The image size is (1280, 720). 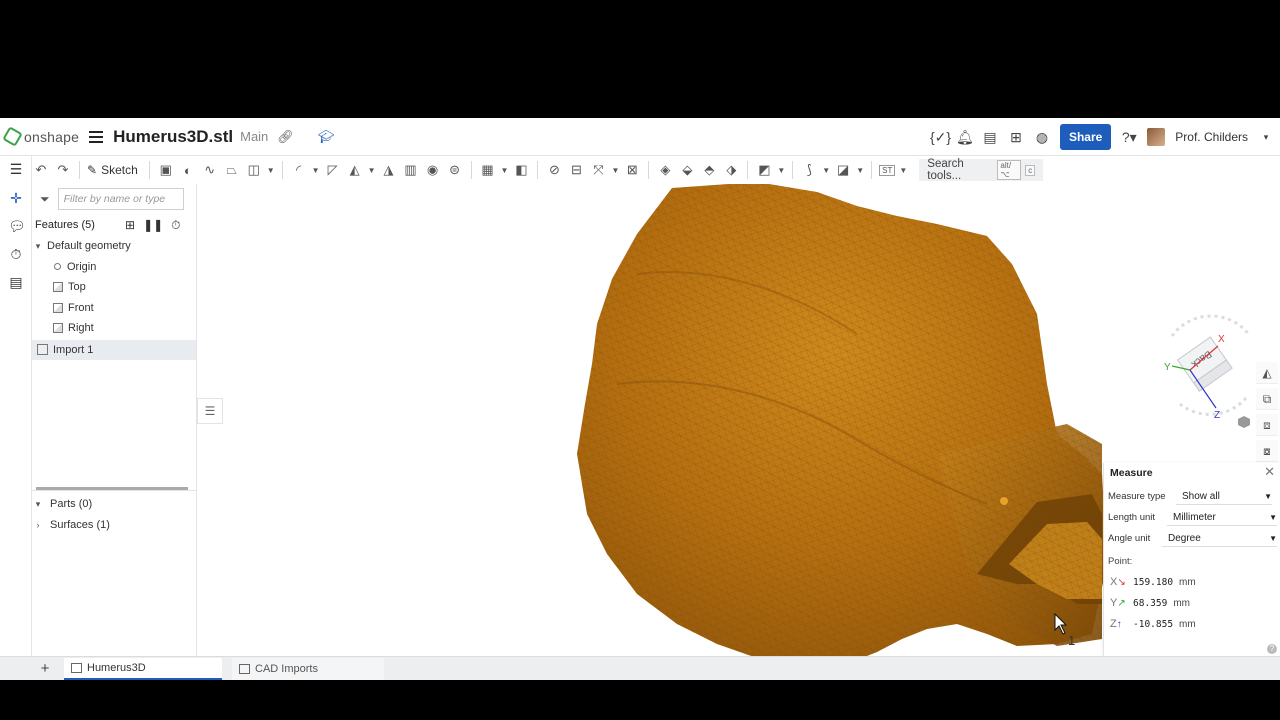 I want to click on tree-item-top: Top, so click(x=114, y=287).